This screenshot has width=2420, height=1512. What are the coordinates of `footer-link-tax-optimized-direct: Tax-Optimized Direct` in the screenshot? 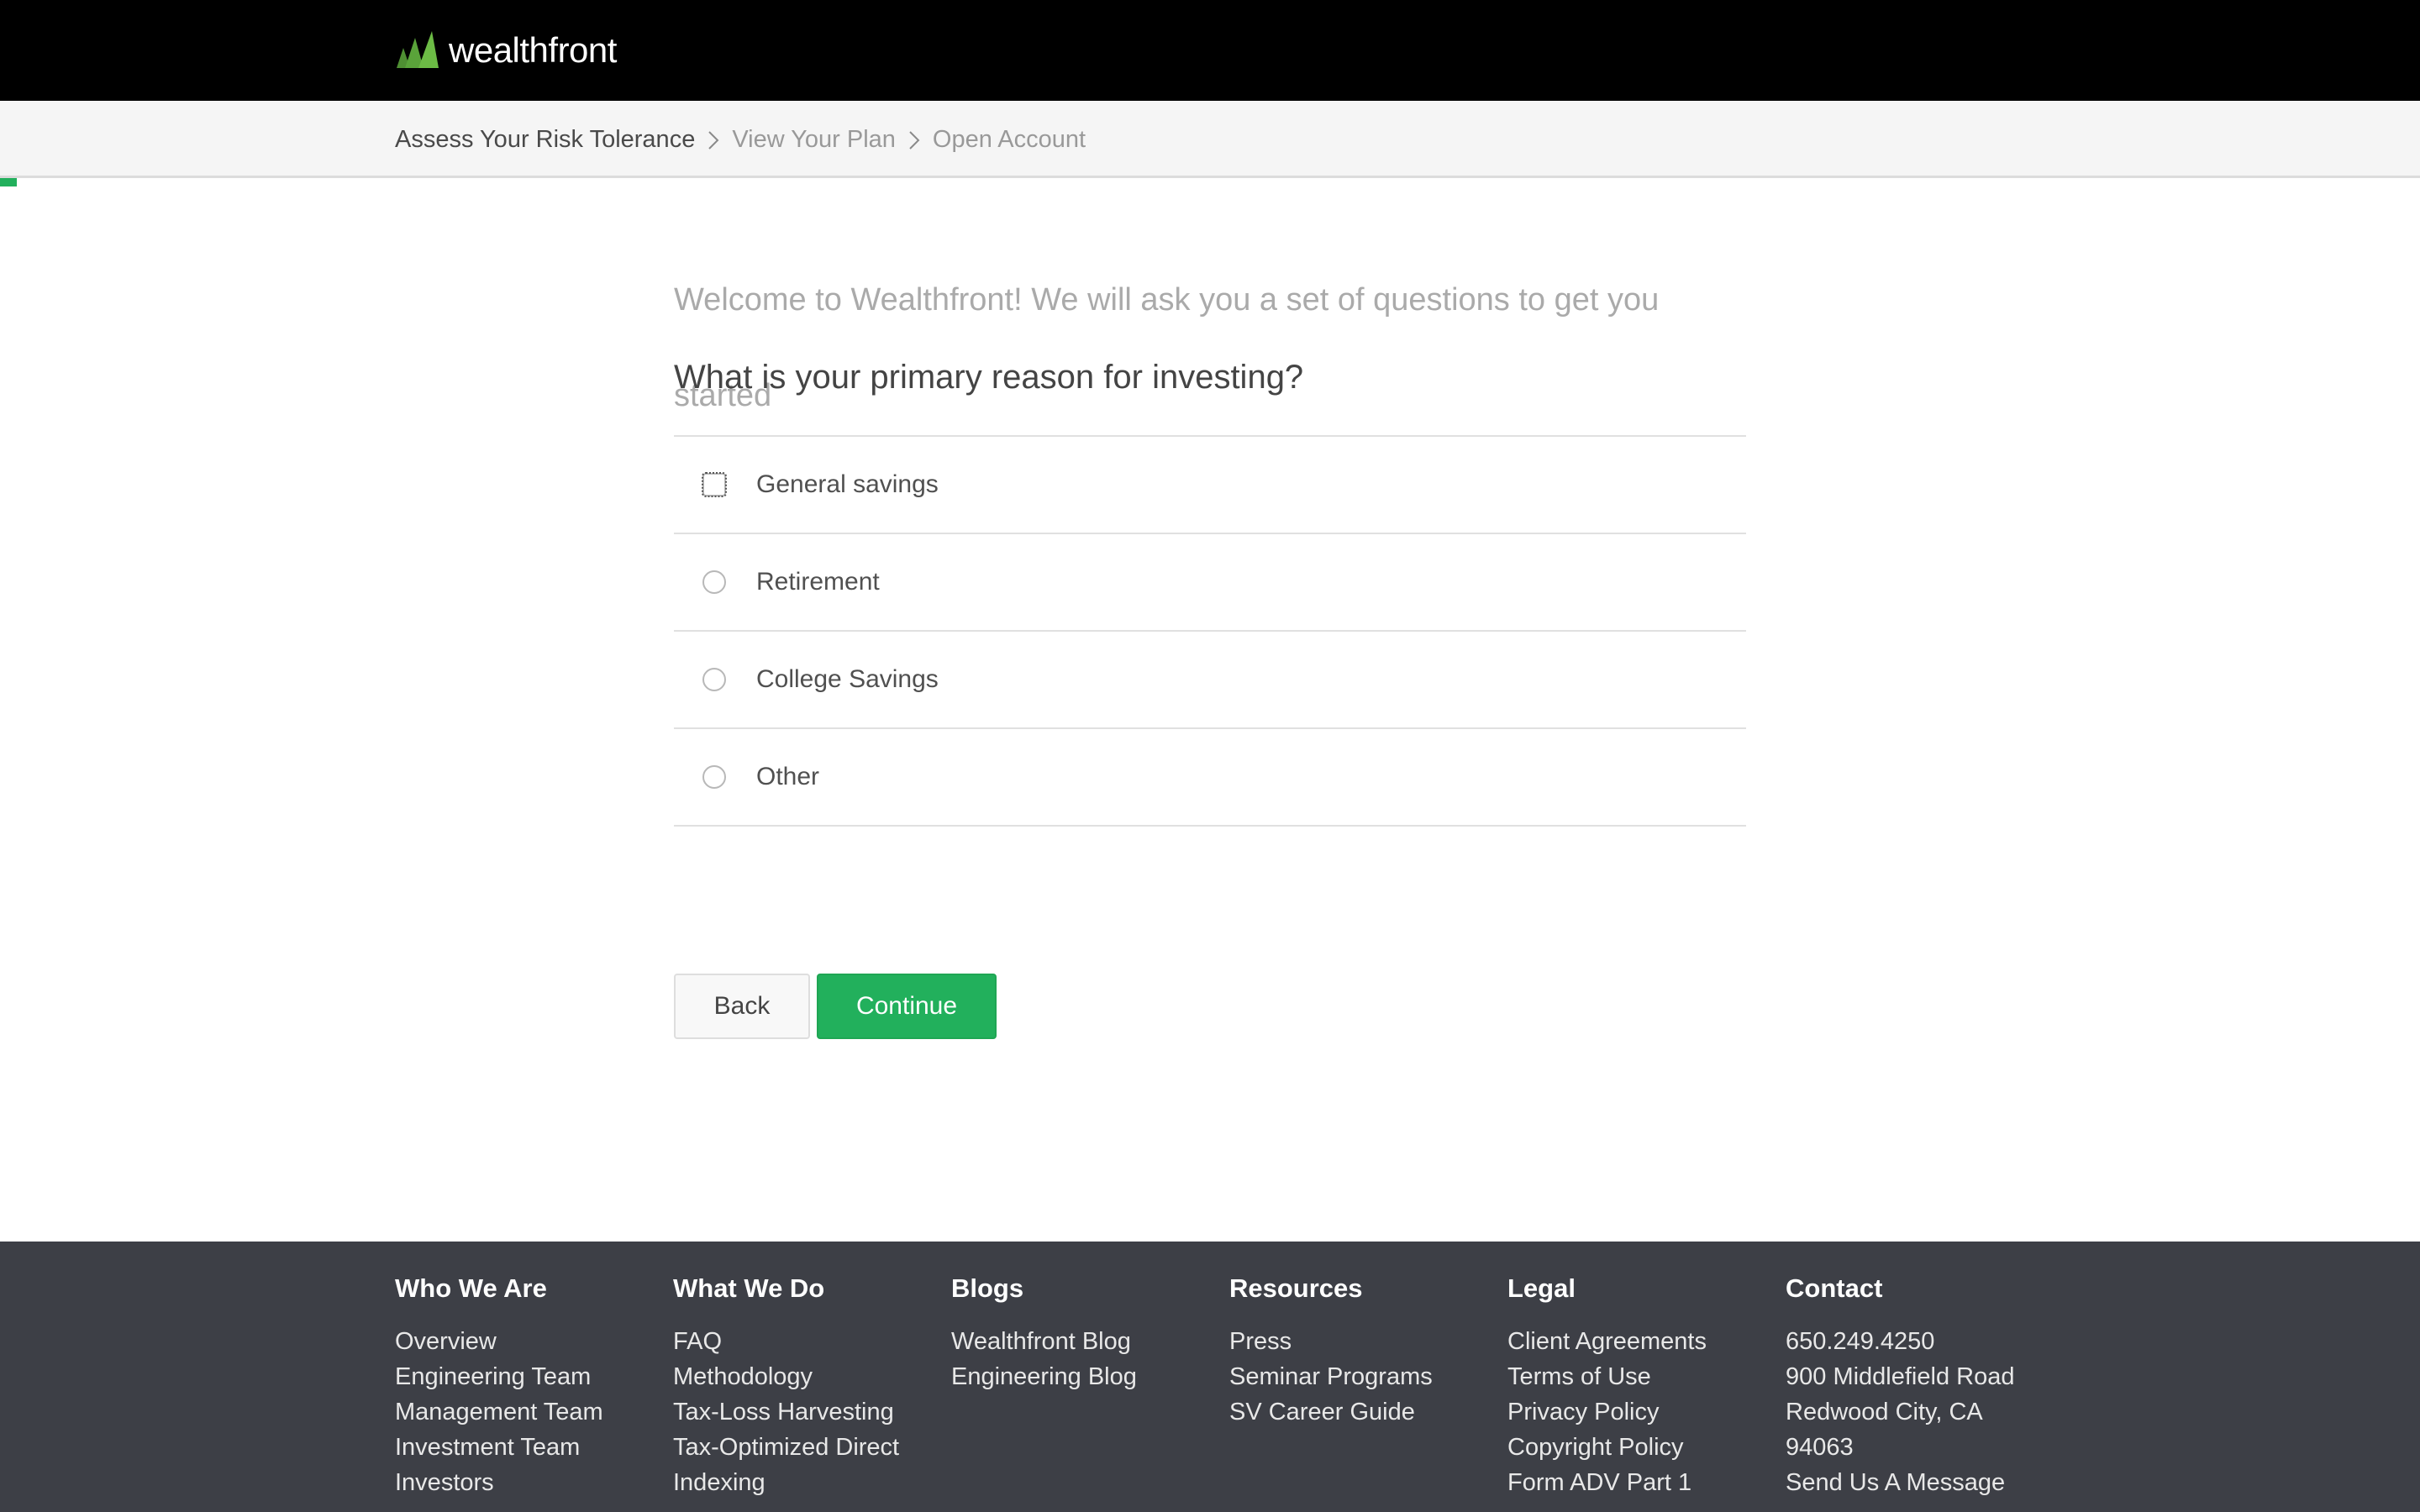 It's located at (812, 1447).